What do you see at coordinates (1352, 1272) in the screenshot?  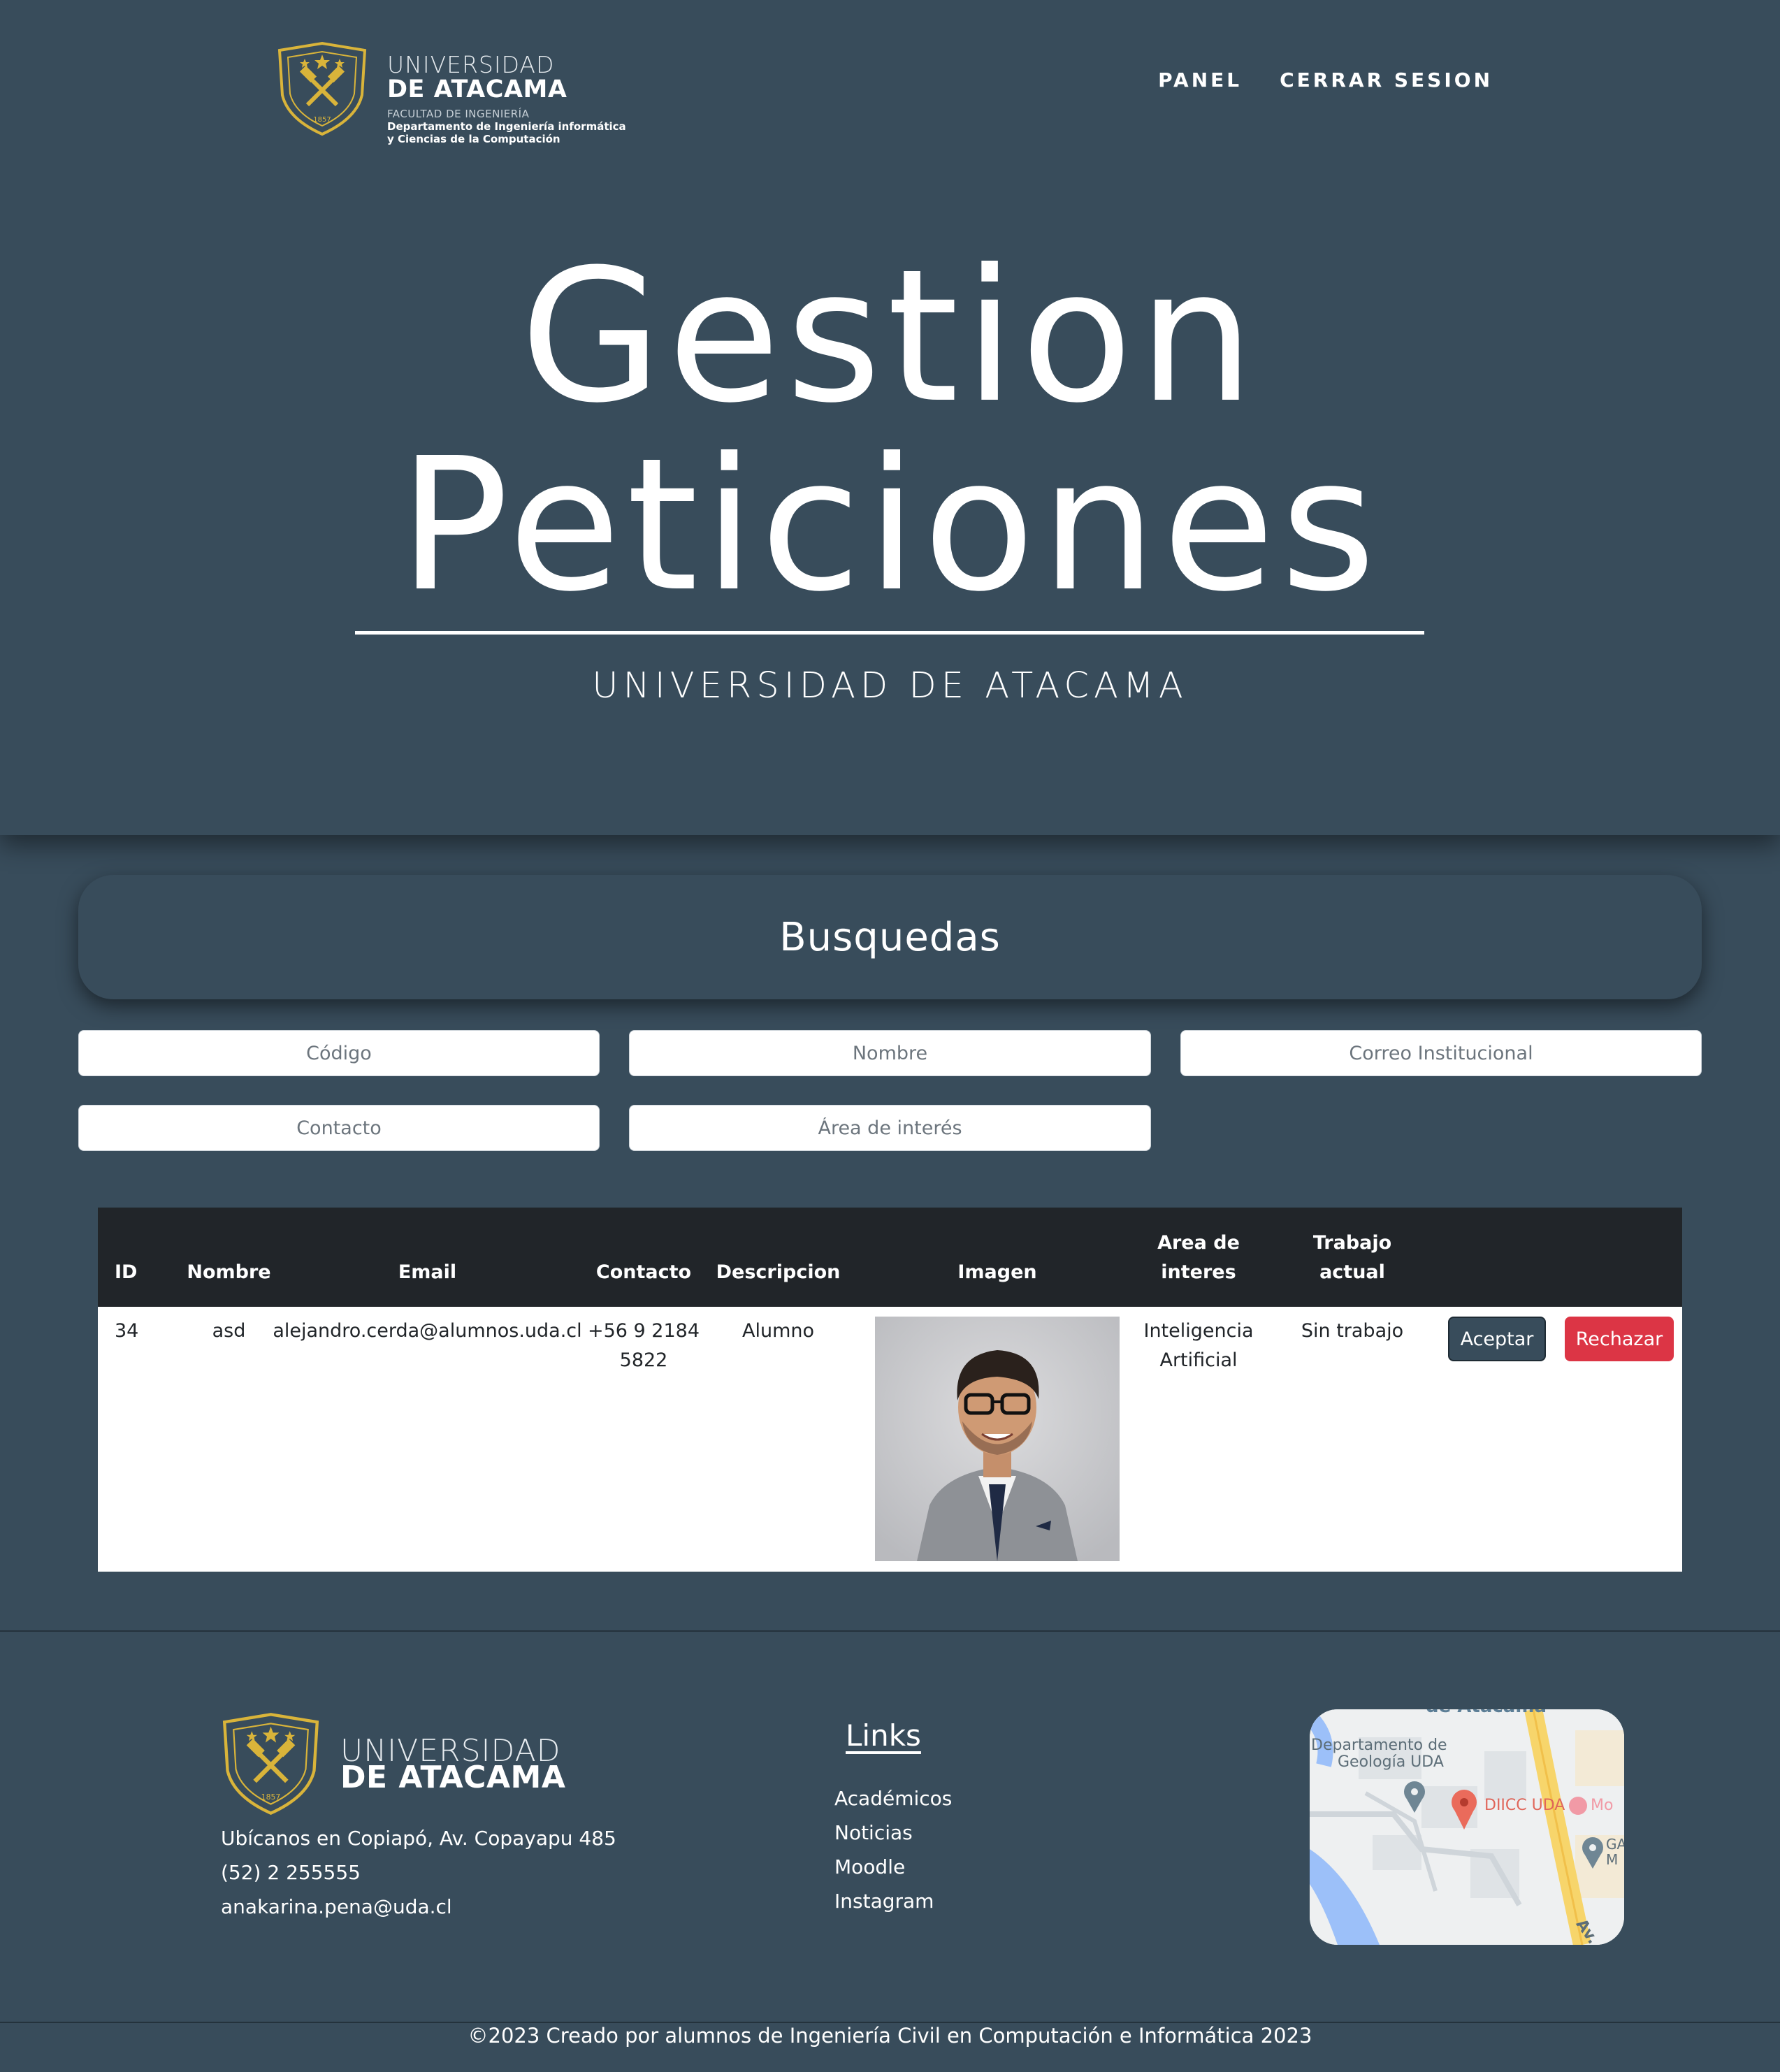 I see `th-trabajo-line-2: actual` at bounding box center [1352, 1272].